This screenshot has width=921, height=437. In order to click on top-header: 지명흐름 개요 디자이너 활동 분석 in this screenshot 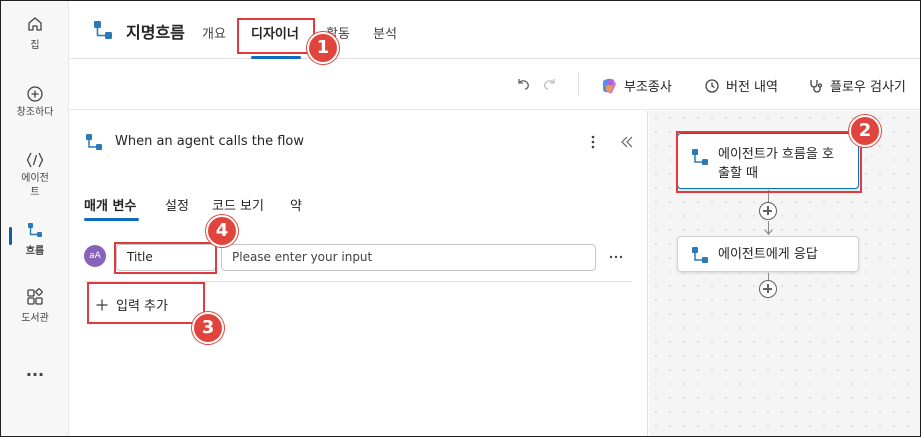, I will do `click(495, 30)`.